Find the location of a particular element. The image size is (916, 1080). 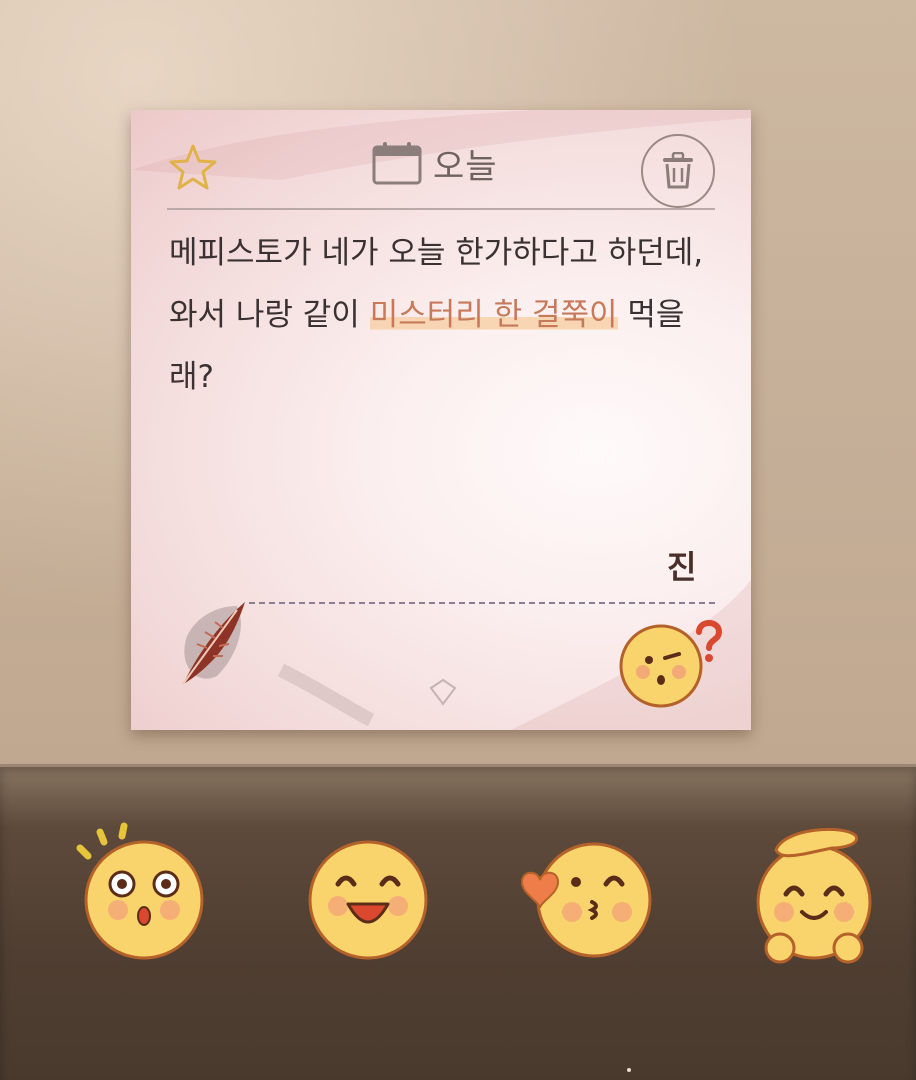

reaction-bar is located at coordinates (458, 900).